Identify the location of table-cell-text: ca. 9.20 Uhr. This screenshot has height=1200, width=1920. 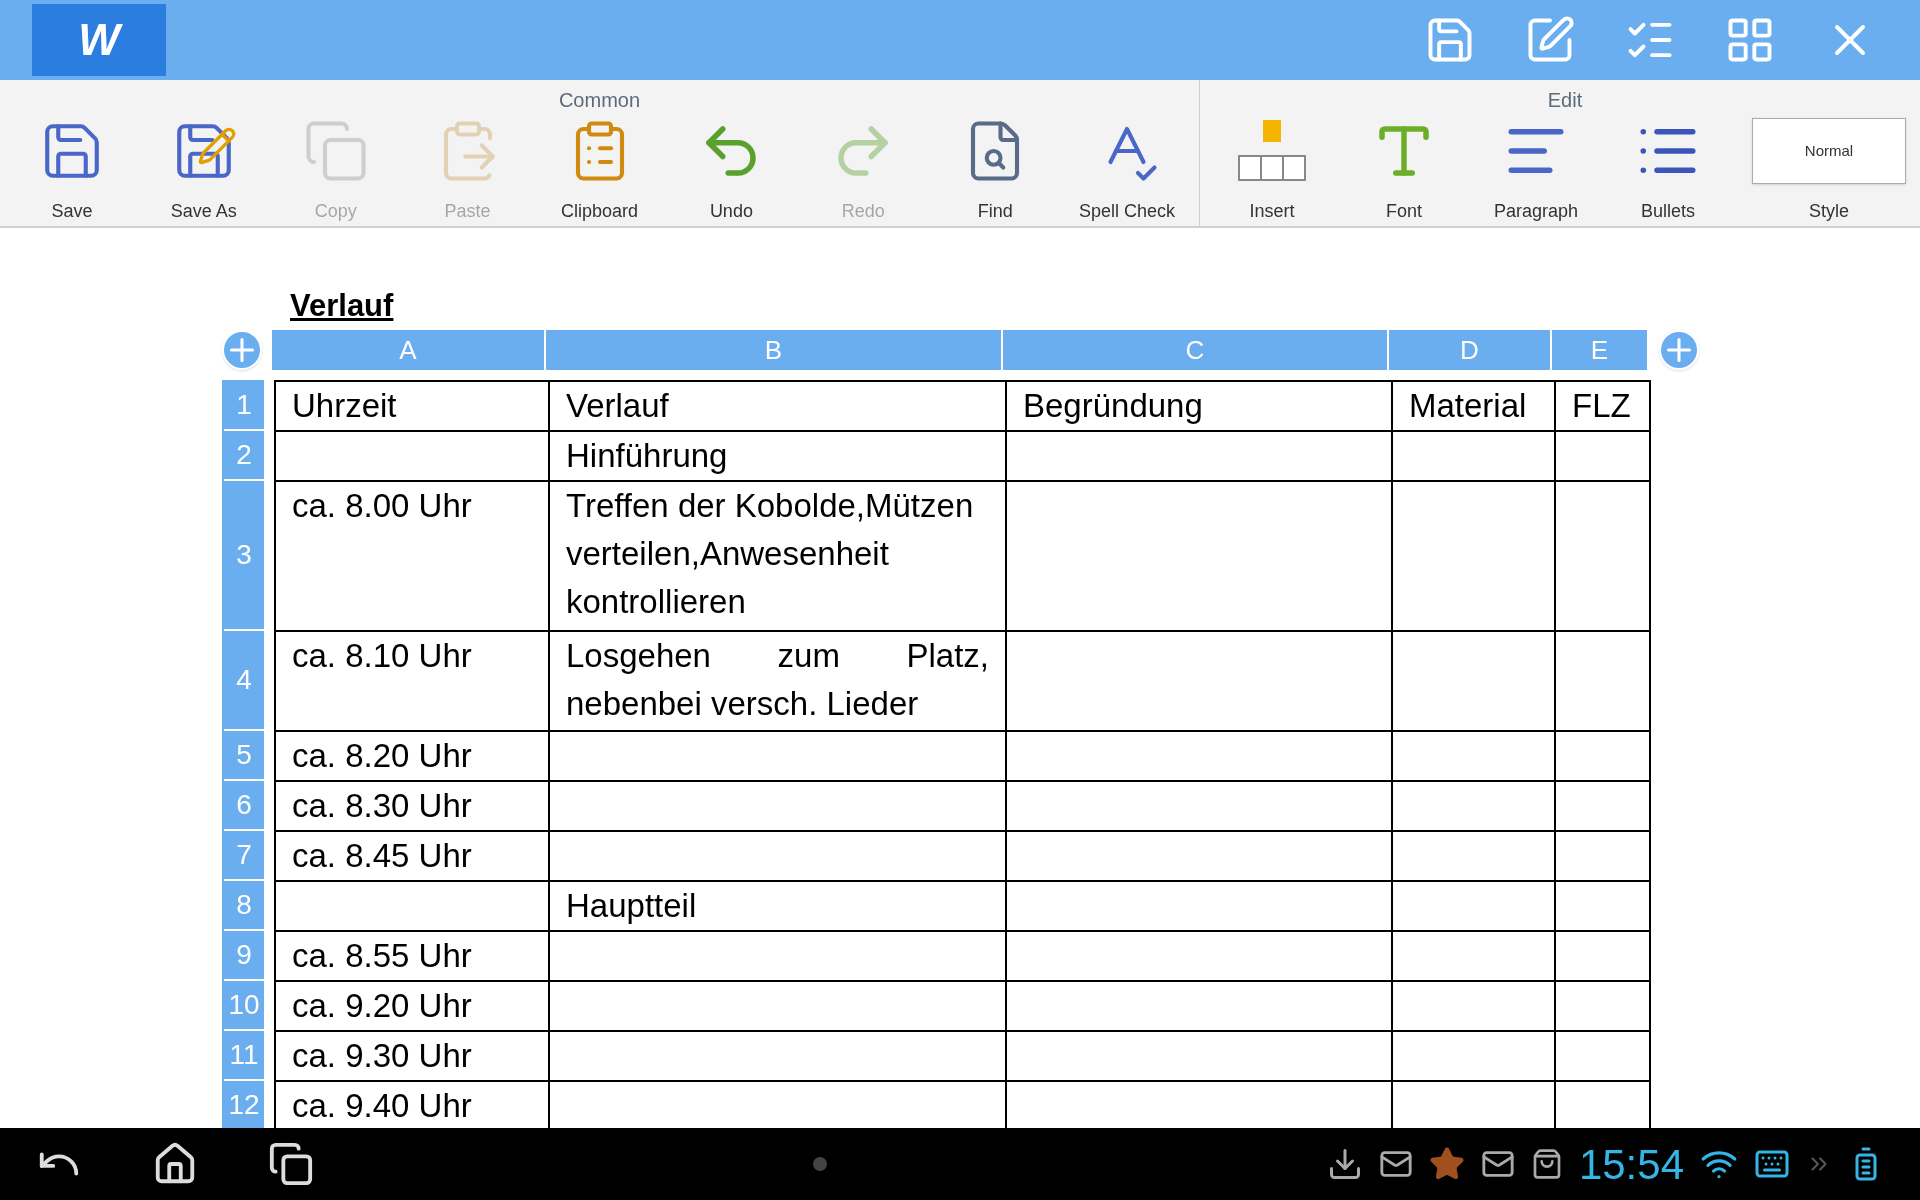
(382, 1006).